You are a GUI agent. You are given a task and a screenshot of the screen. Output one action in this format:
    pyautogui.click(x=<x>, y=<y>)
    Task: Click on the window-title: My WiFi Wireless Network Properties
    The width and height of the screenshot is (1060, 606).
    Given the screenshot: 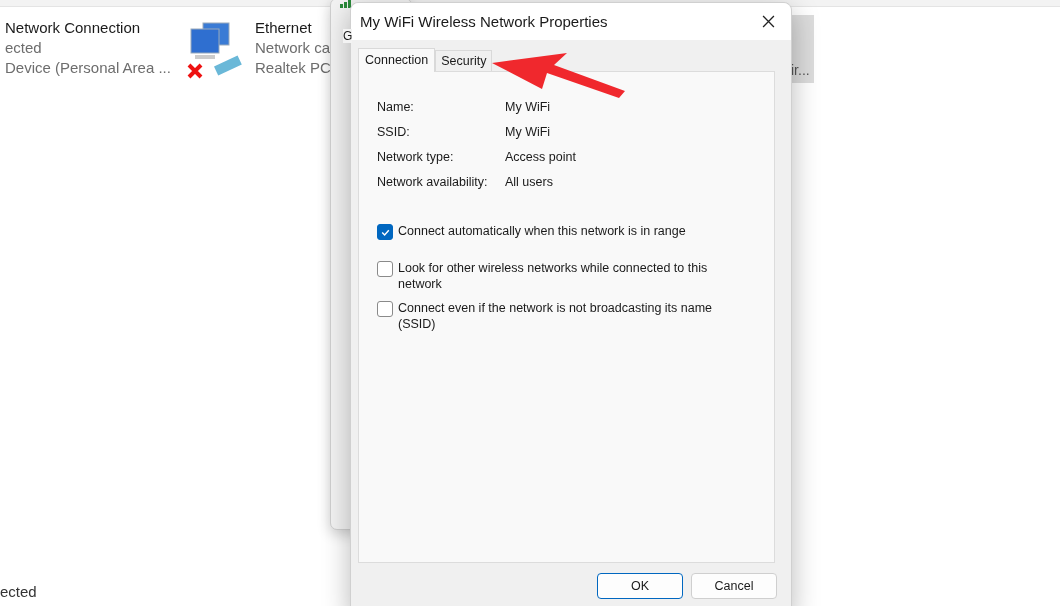 What is the action you would take?
    pyautogui.click(x=484, y=21)
    